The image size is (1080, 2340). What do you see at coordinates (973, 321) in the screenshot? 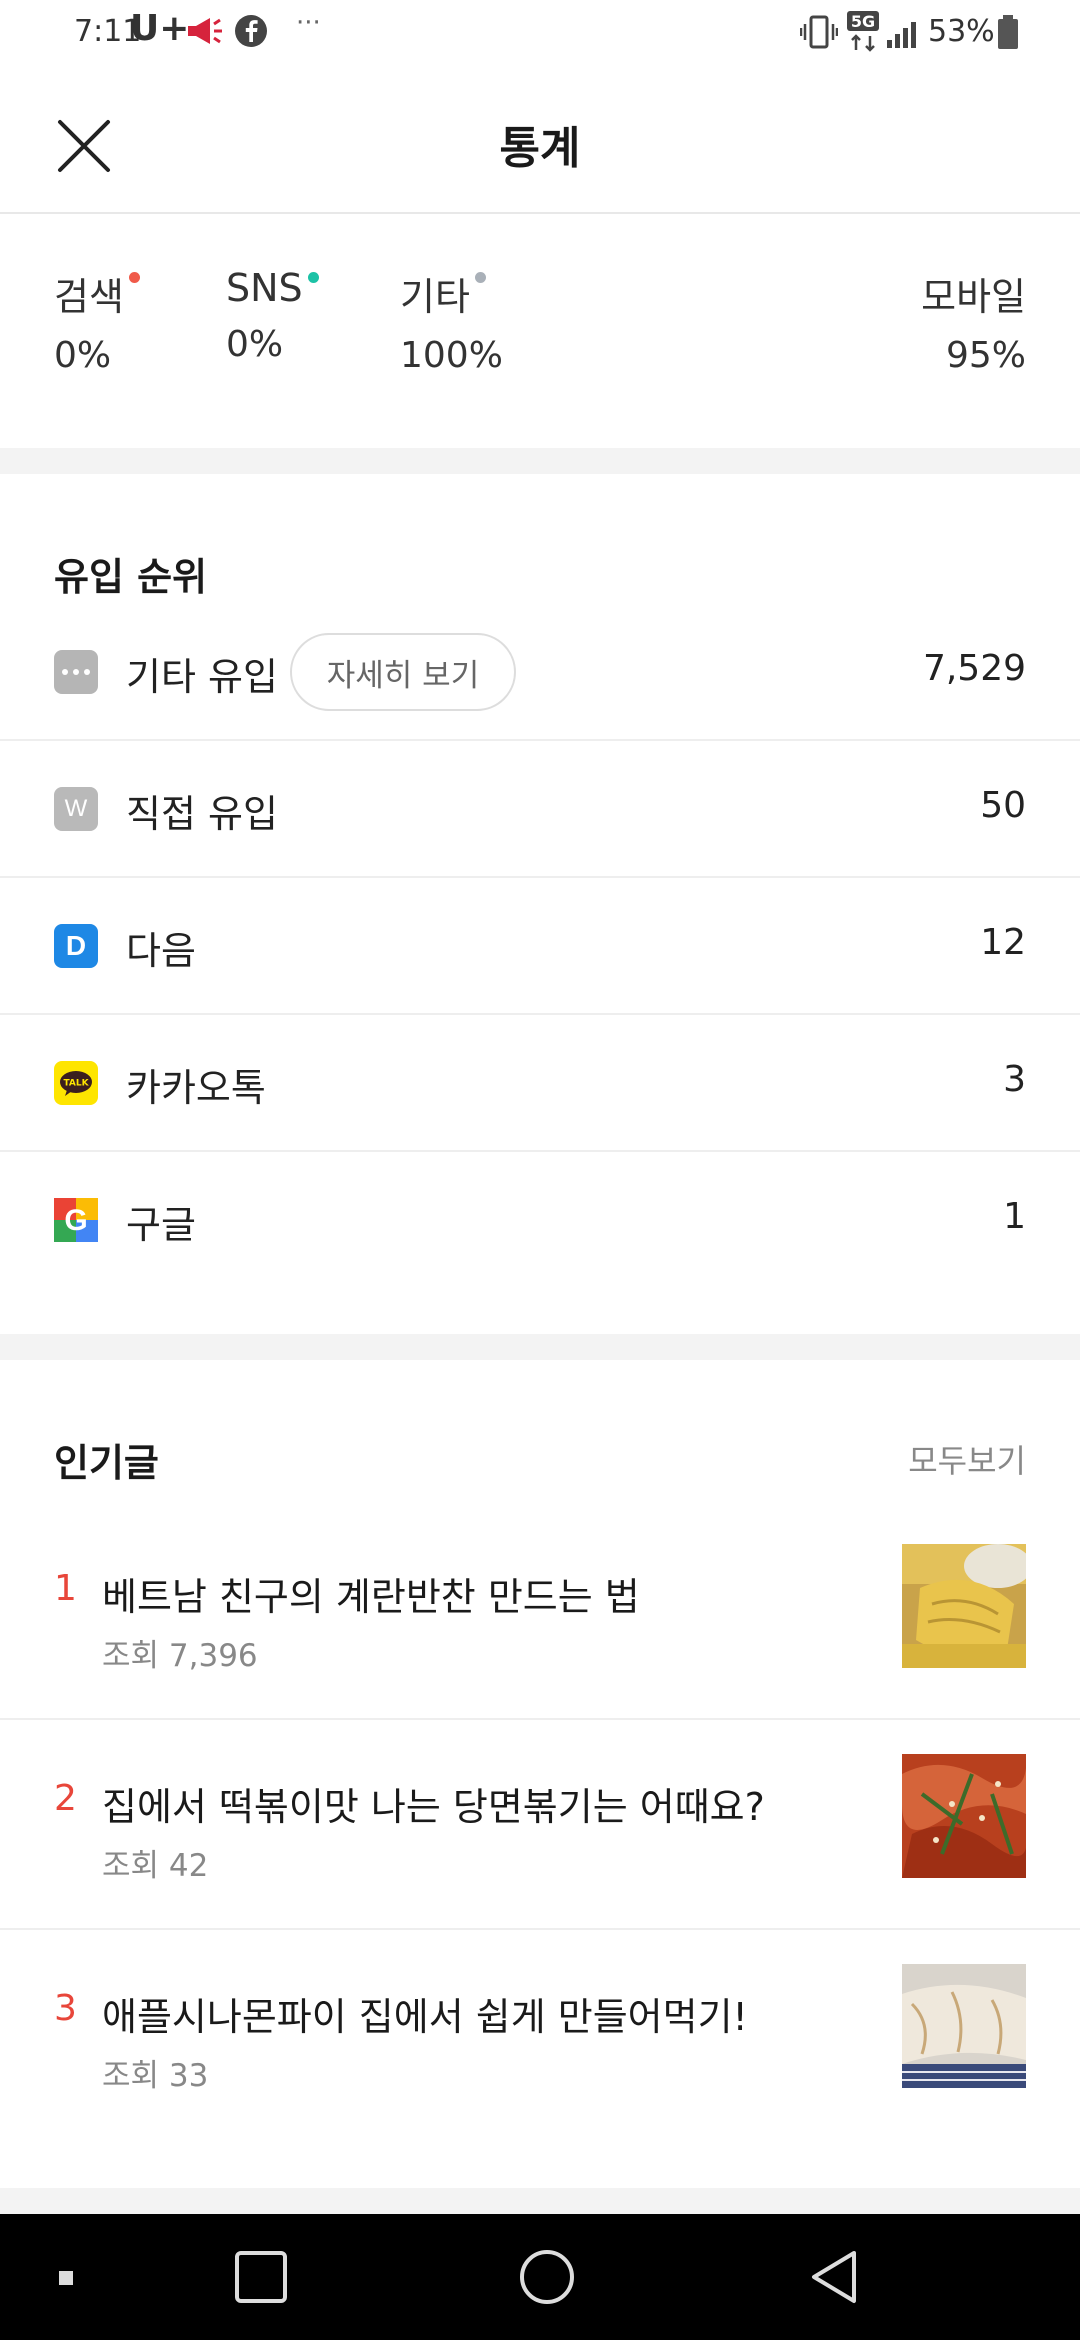
I see `ratio-item-mobile: 모바일 95%` at bounding box center [973, 321].